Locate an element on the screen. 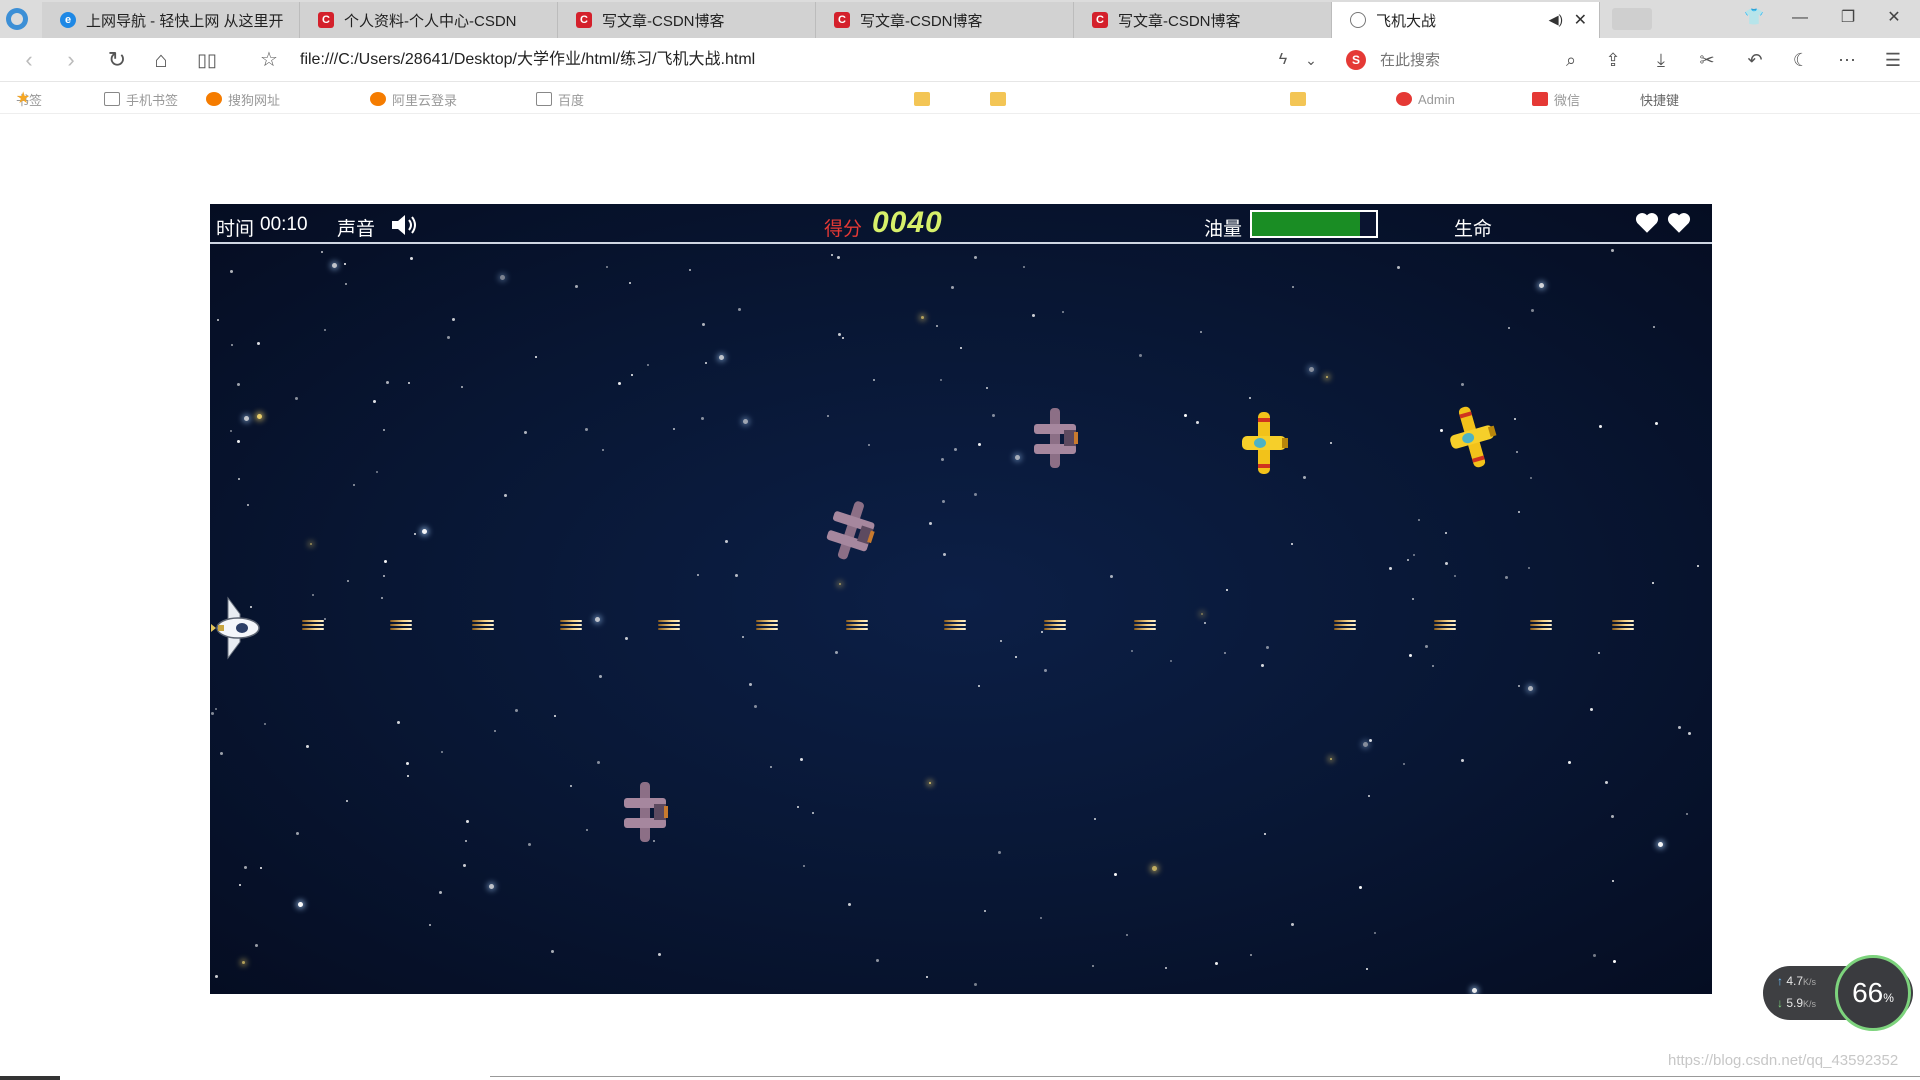 This screenshot has width=1920, height=1080. home-button: ⌂ is located at coordinates (161, 60).